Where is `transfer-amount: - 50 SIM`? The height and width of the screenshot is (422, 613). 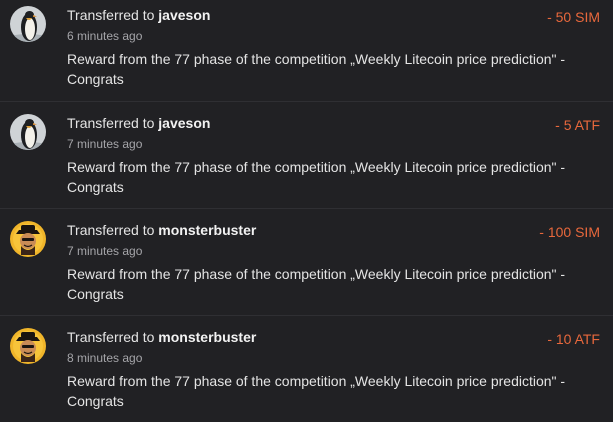
transfer-amount: - 50 SIM is located at coordinates (573, 17).